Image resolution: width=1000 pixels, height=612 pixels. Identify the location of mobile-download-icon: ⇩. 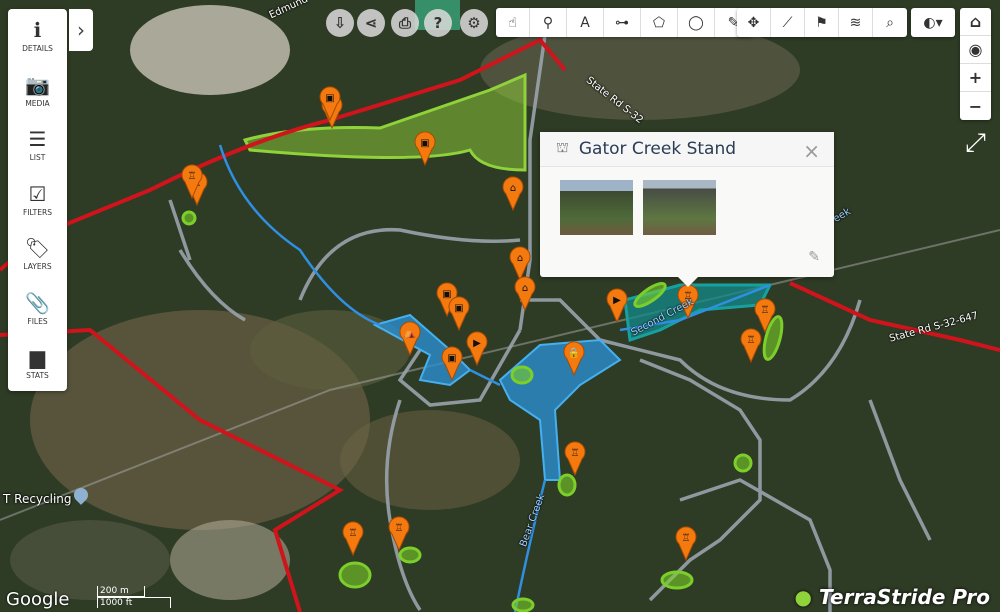
(340, 23).